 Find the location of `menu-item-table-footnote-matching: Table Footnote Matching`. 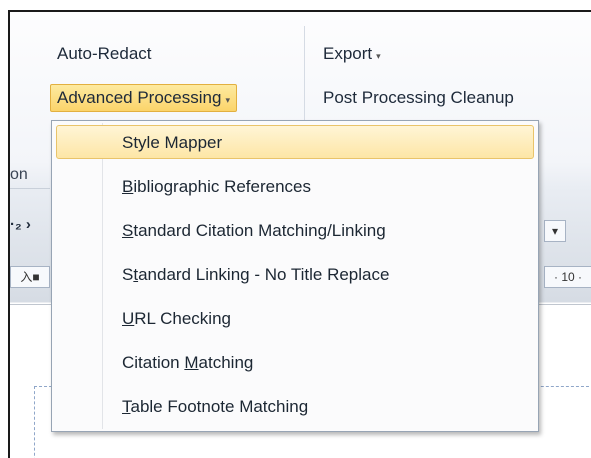

menu-item-table-footnote-matching: Table Footnote Matching is located at coordinates (295, 406).